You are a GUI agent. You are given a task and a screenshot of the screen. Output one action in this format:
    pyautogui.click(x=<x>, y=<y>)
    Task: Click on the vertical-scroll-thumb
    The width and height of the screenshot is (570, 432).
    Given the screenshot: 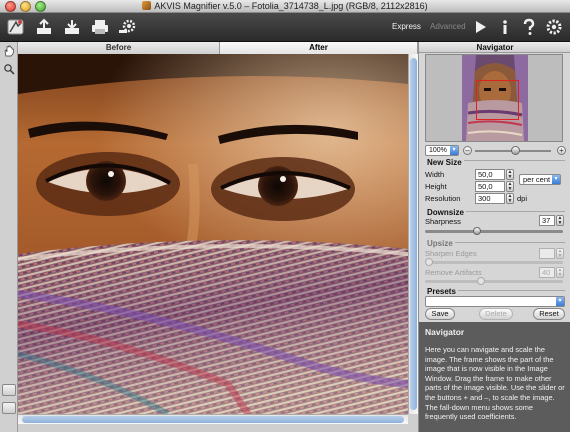 What is the action you would take?
    pyautogui.click(x=413, y=234)
    